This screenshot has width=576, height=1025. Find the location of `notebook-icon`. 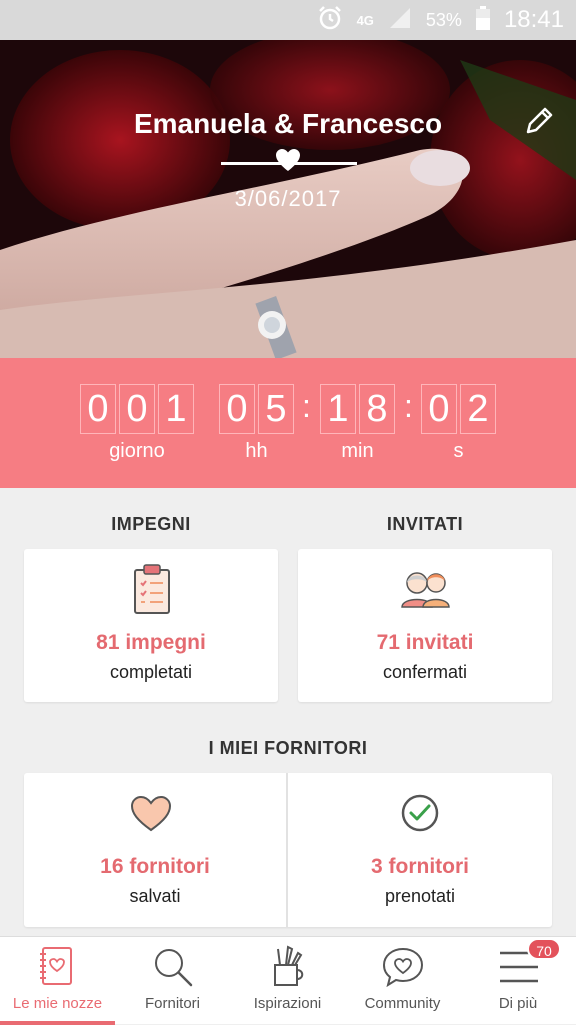

notebook-icon is located at coordinates (56, 966).